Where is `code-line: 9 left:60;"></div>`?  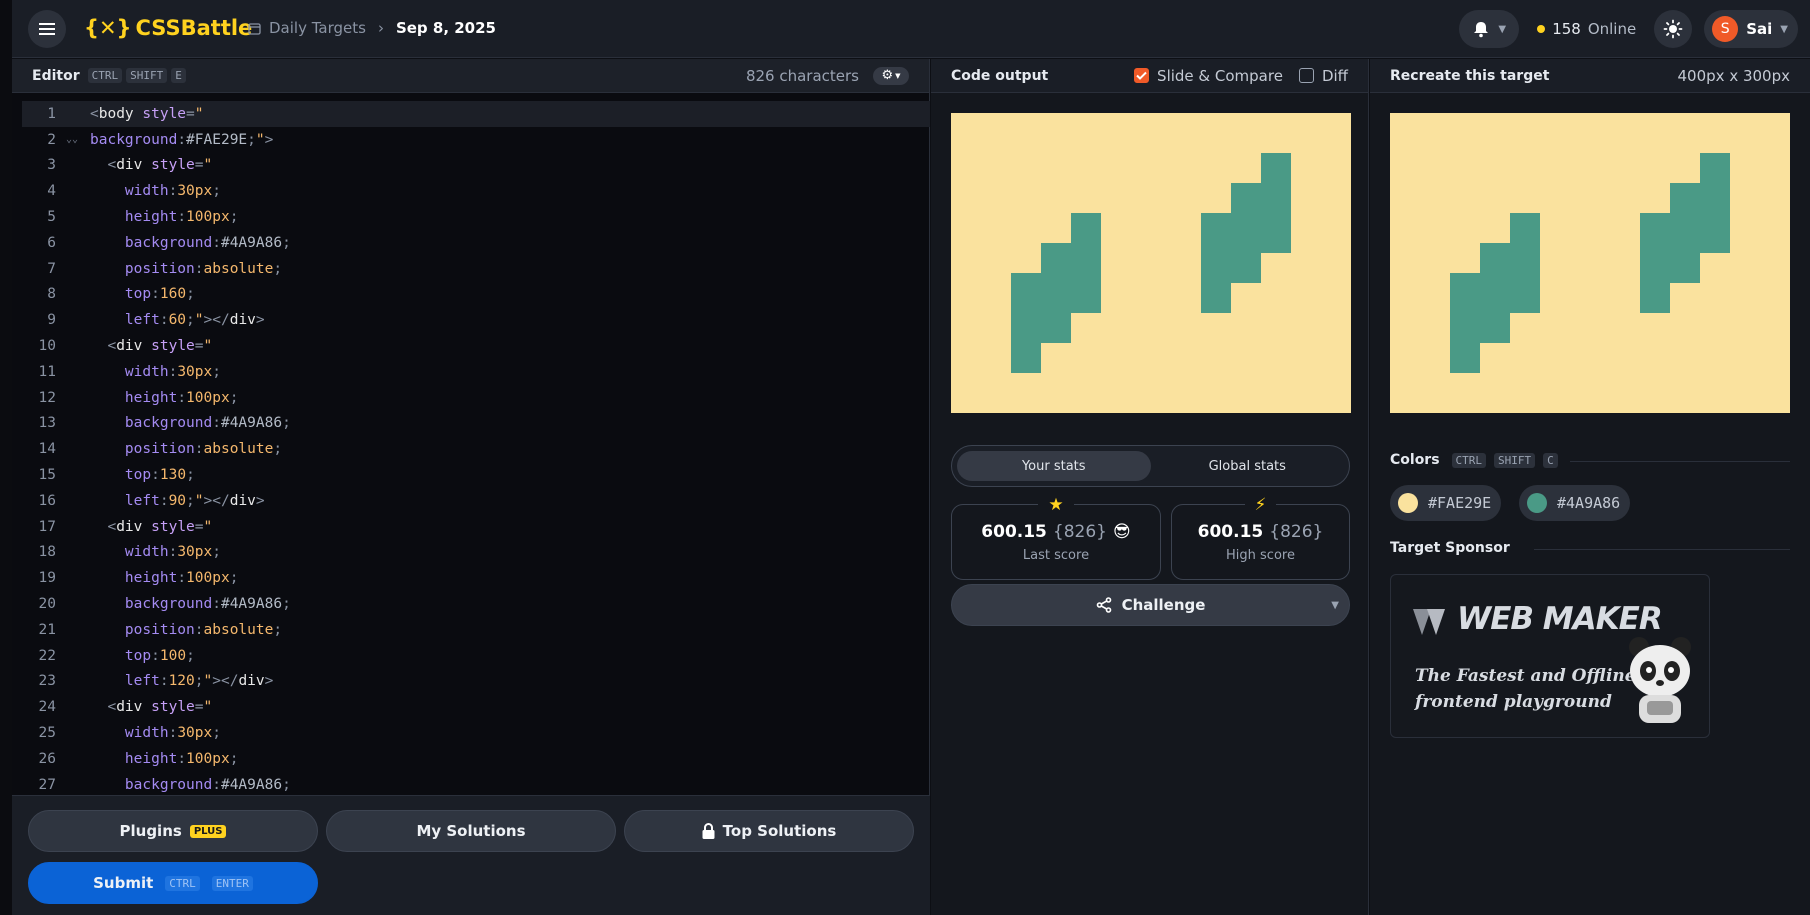
code-line: 9 left:60;"></div> is located at coordinates (476, 320).